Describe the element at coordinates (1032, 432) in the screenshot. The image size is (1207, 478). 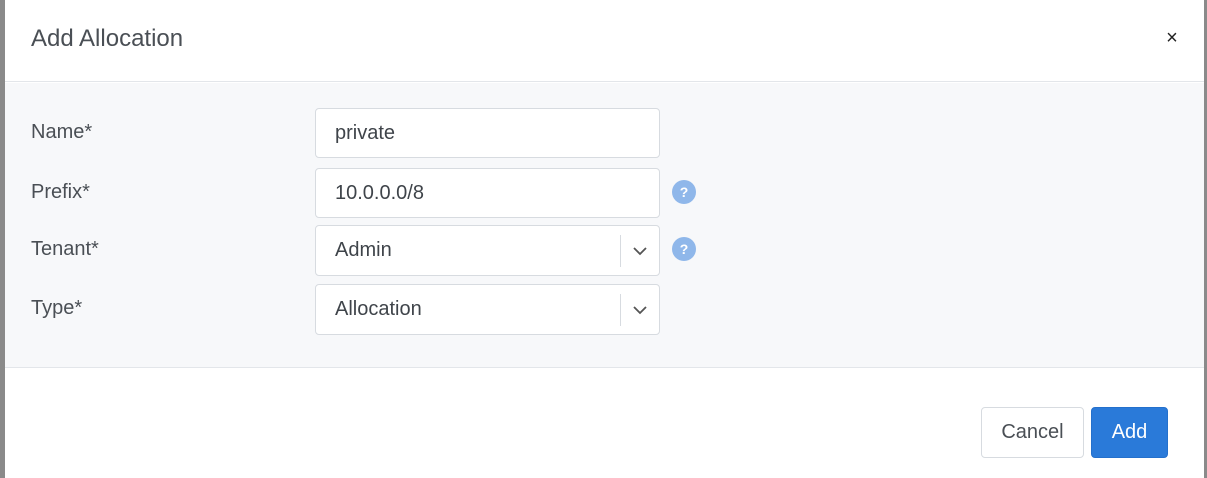
I see `cancel-button: Cancel` at that location.